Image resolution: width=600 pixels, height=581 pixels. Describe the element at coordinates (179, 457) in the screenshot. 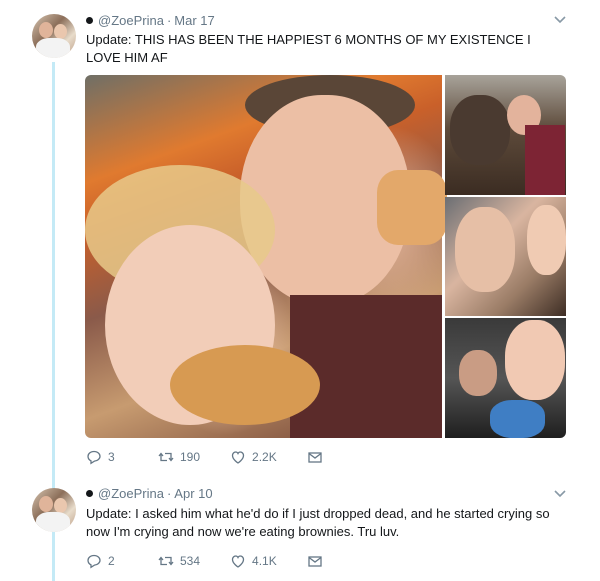

I see `retweet-button: 190` at that location.